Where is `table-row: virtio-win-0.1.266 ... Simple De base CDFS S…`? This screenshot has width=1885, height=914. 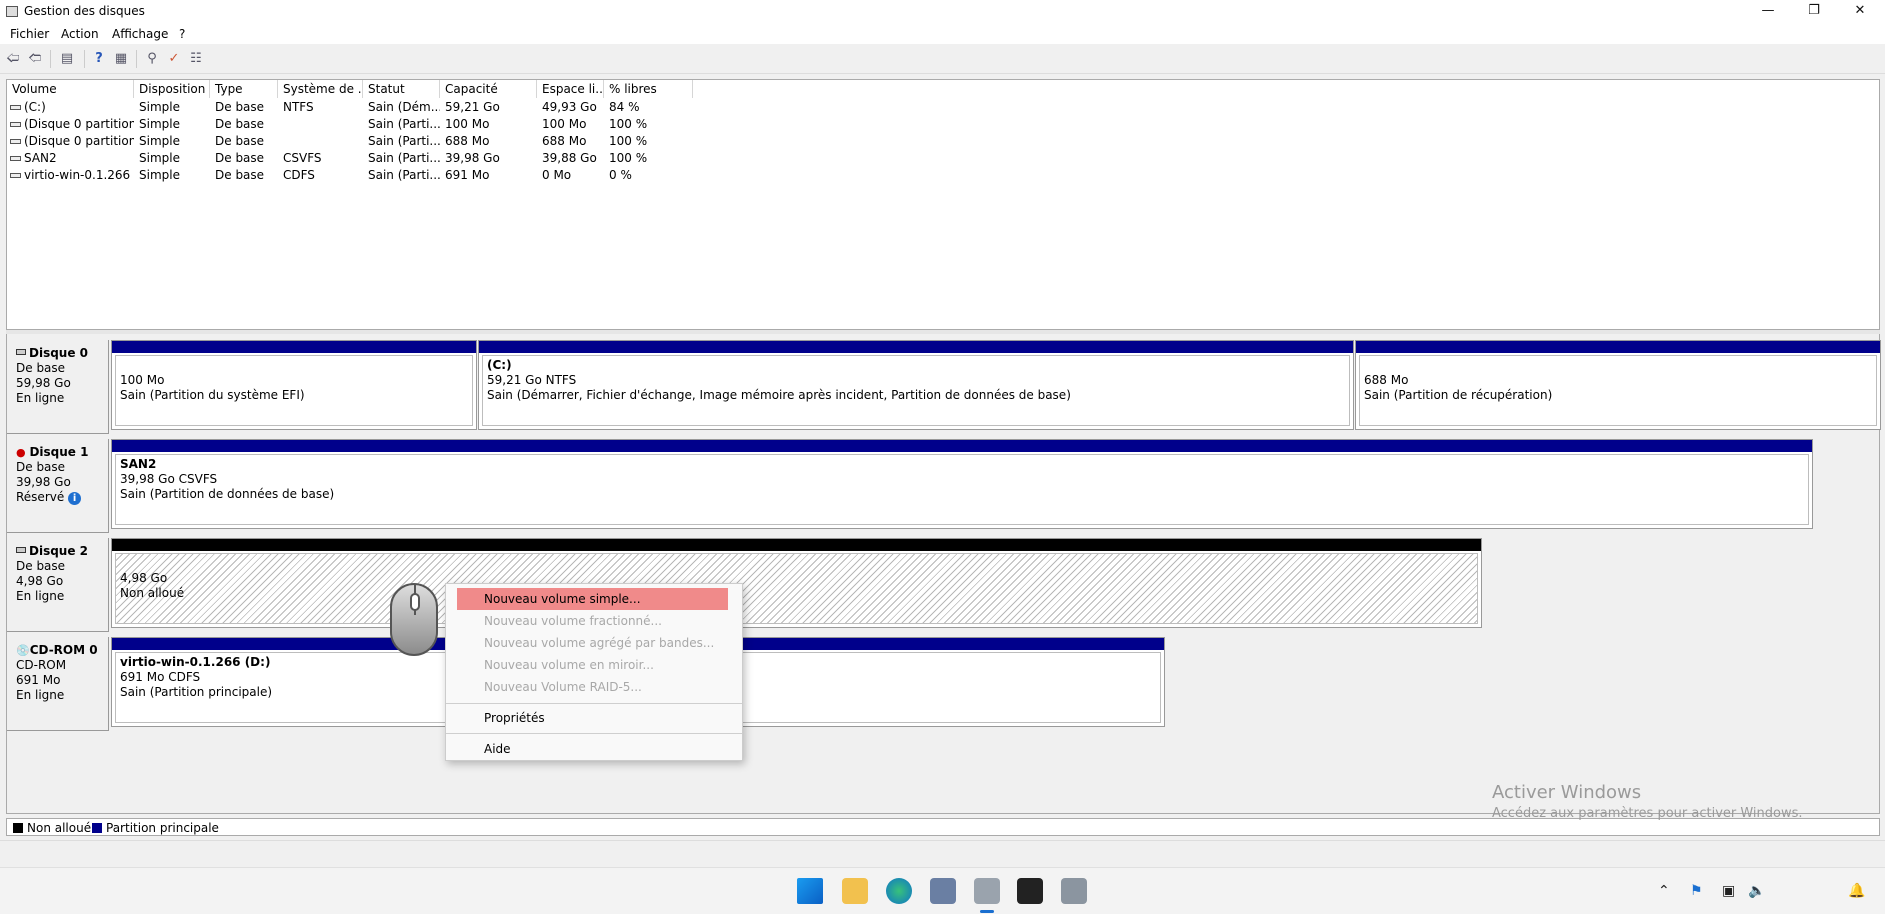
table-row: virtio-win-0.1.266 ... Simple De base CDFS S… is located at coordinates (943, 175).